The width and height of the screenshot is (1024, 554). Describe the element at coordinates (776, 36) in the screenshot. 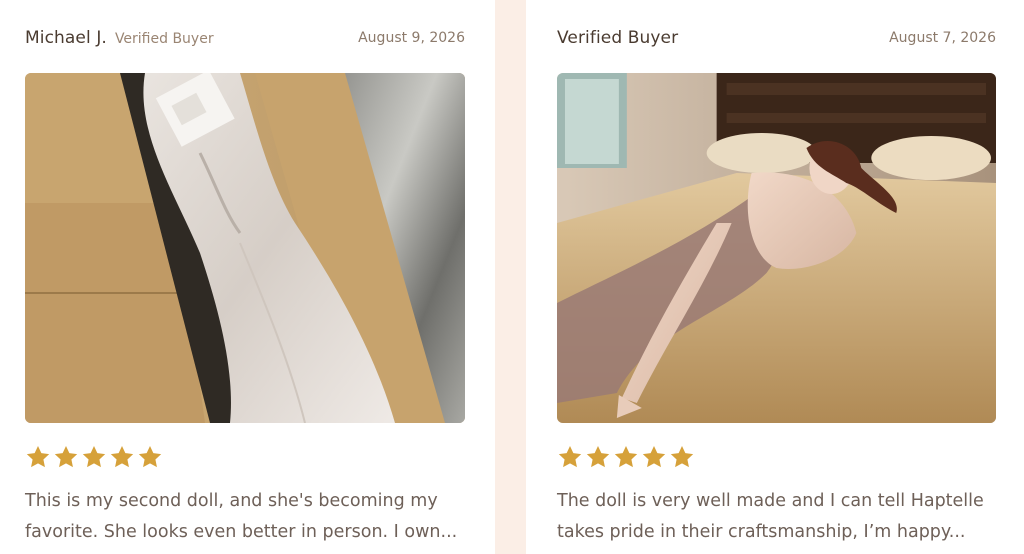

I see `review-header: Verified Buyer August 7, 2026` at that location.